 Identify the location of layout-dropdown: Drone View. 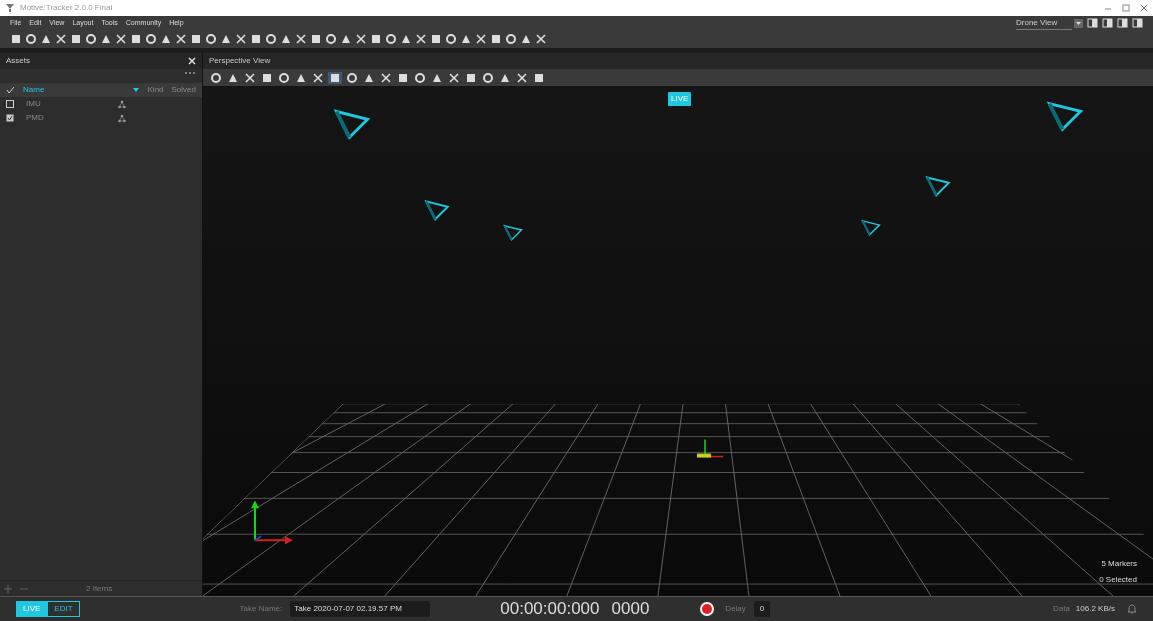
(1044, 23).